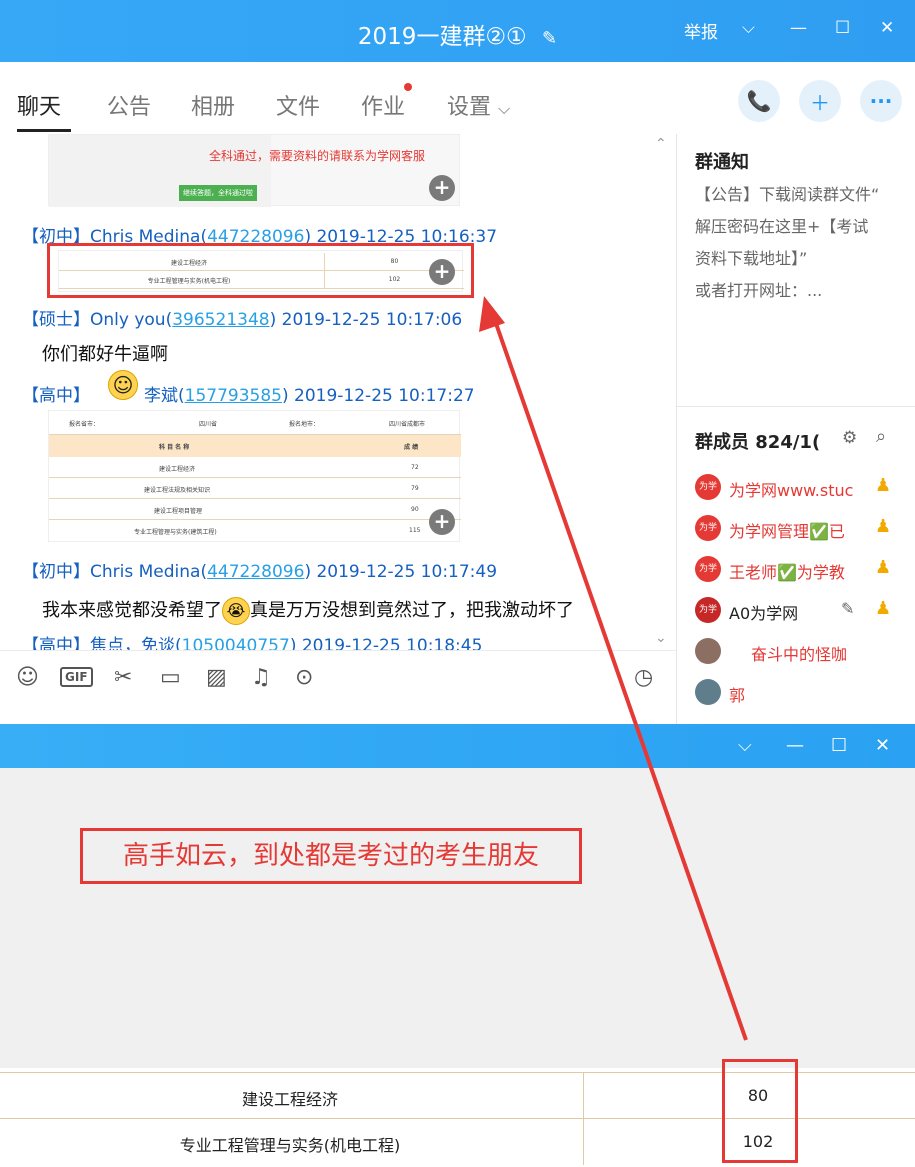 The image size is (915, 1167). What do you see at coordinates (236, 643) in the screenshot?
I see `sender-qq-link: 1050040757` at bounding box center [236, 643].